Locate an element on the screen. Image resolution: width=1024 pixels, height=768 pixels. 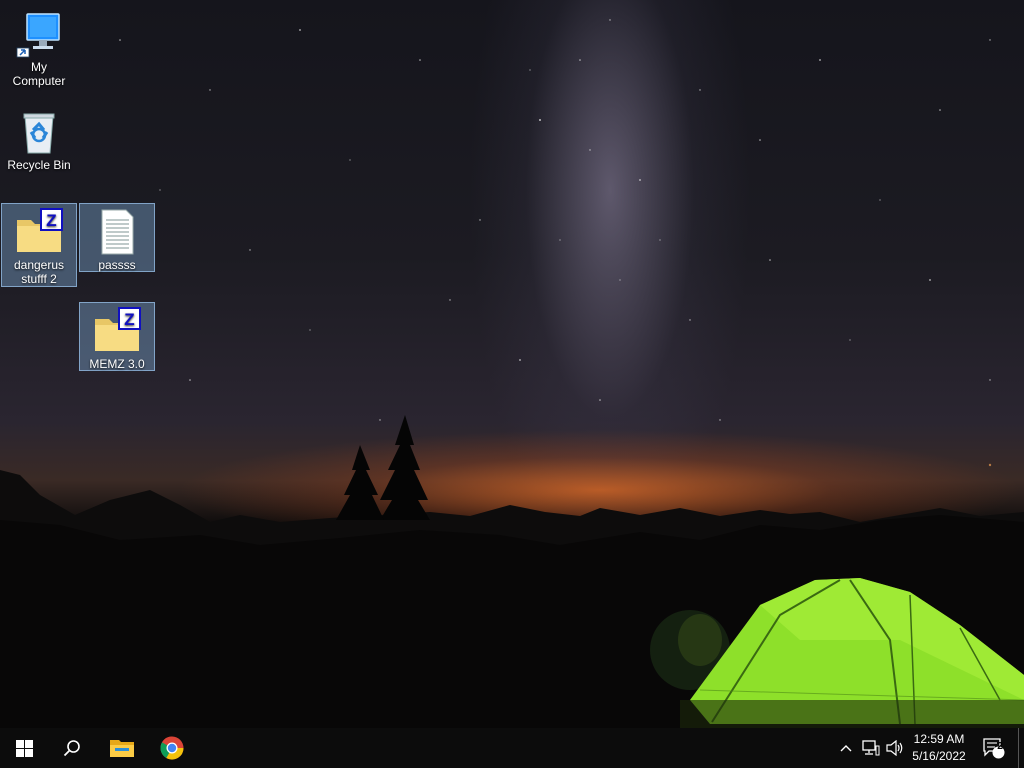
desktop-icon-dangerus-stufff-2: Z dangerus stufff 2 is located at coordinates (39, 245).